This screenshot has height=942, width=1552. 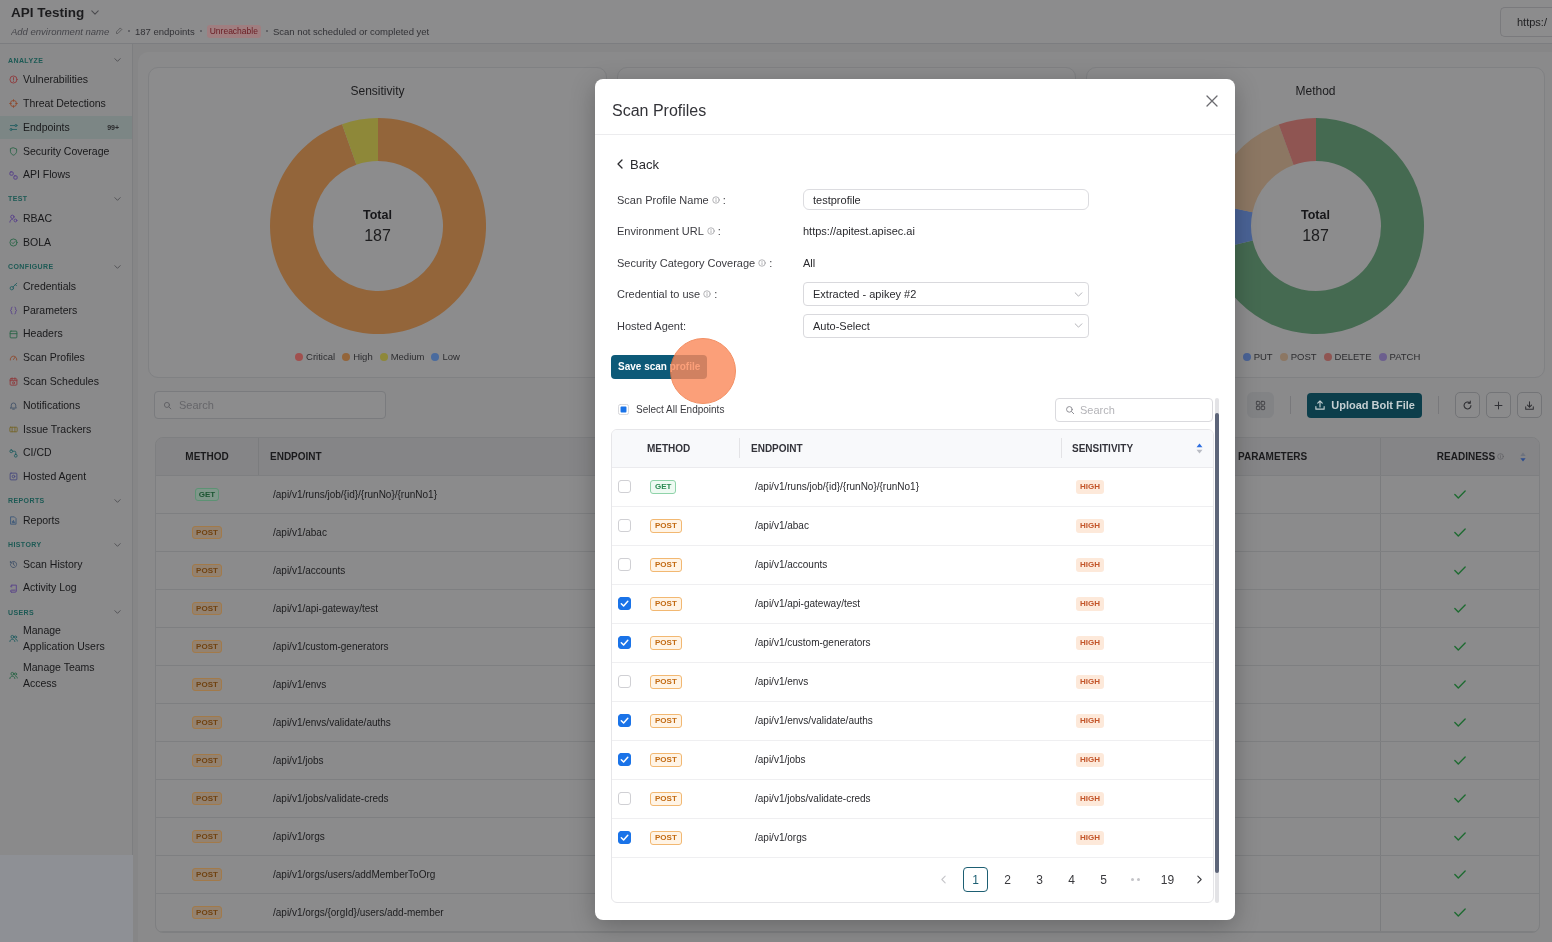 I want to click on refresh-button, so click(x=1467, y=405).